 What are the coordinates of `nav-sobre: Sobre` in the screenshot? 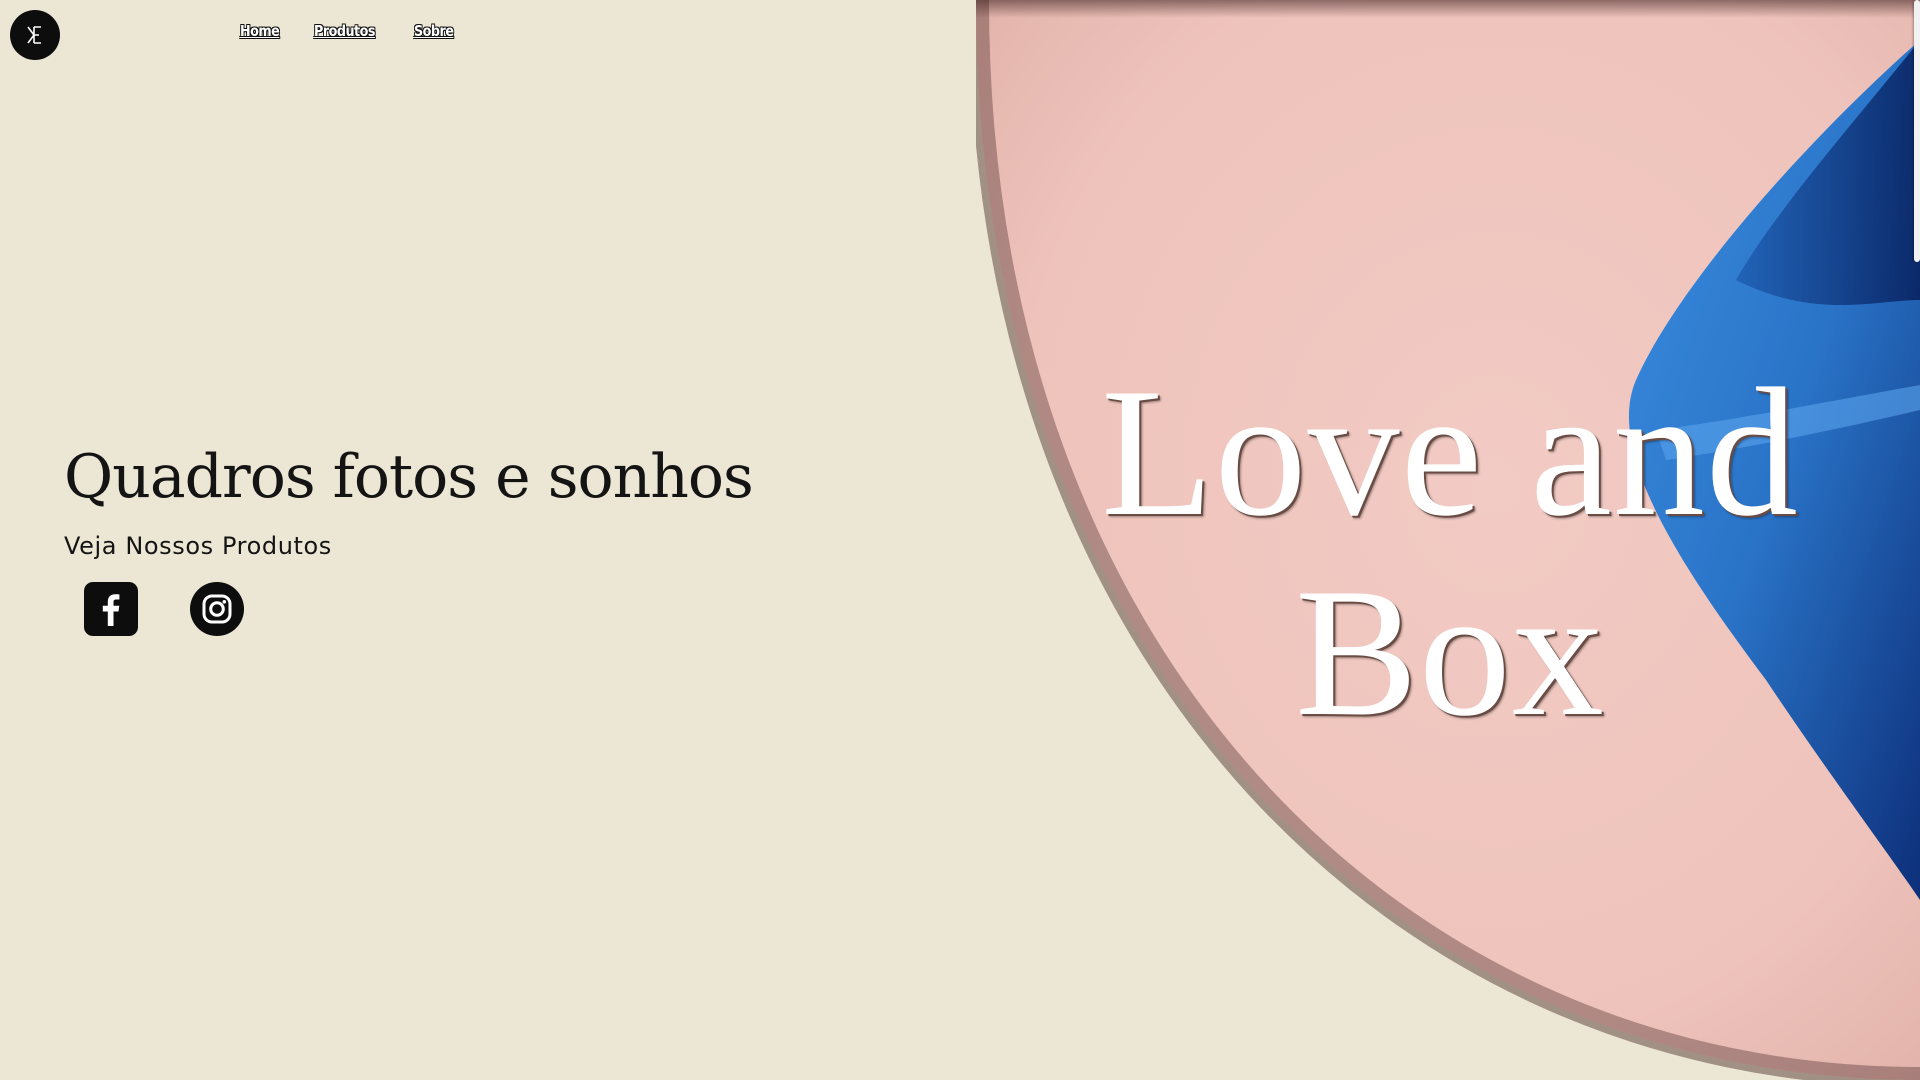 It's located at (434, 31).